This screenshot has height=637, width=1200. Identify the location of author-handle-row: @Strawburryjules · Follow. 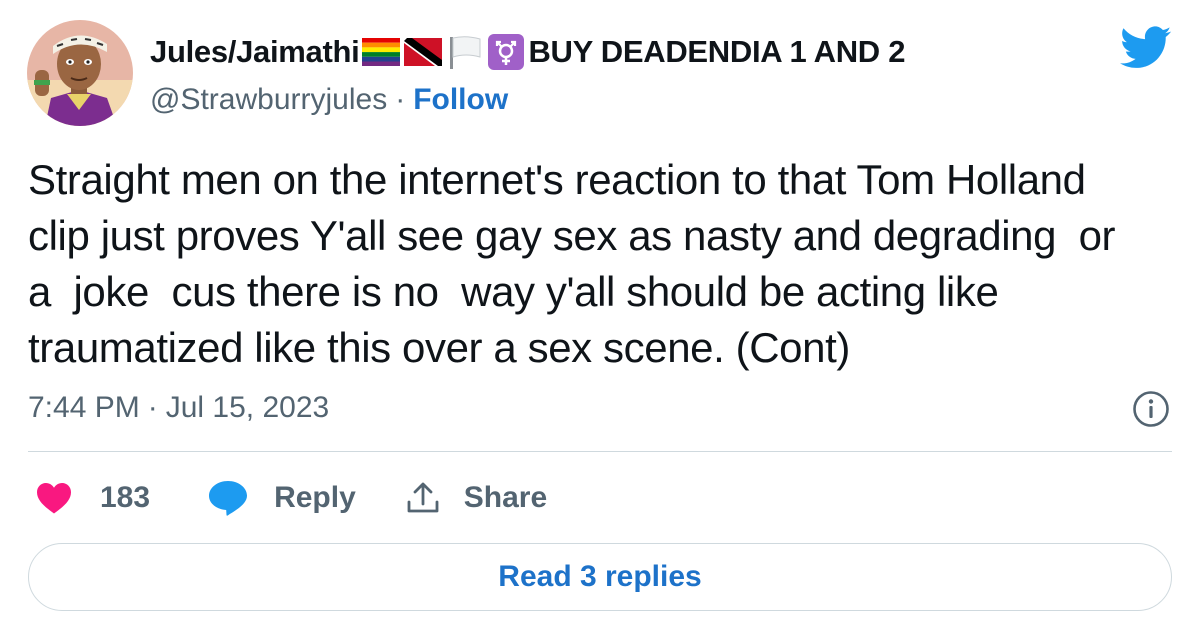
(329, 100).